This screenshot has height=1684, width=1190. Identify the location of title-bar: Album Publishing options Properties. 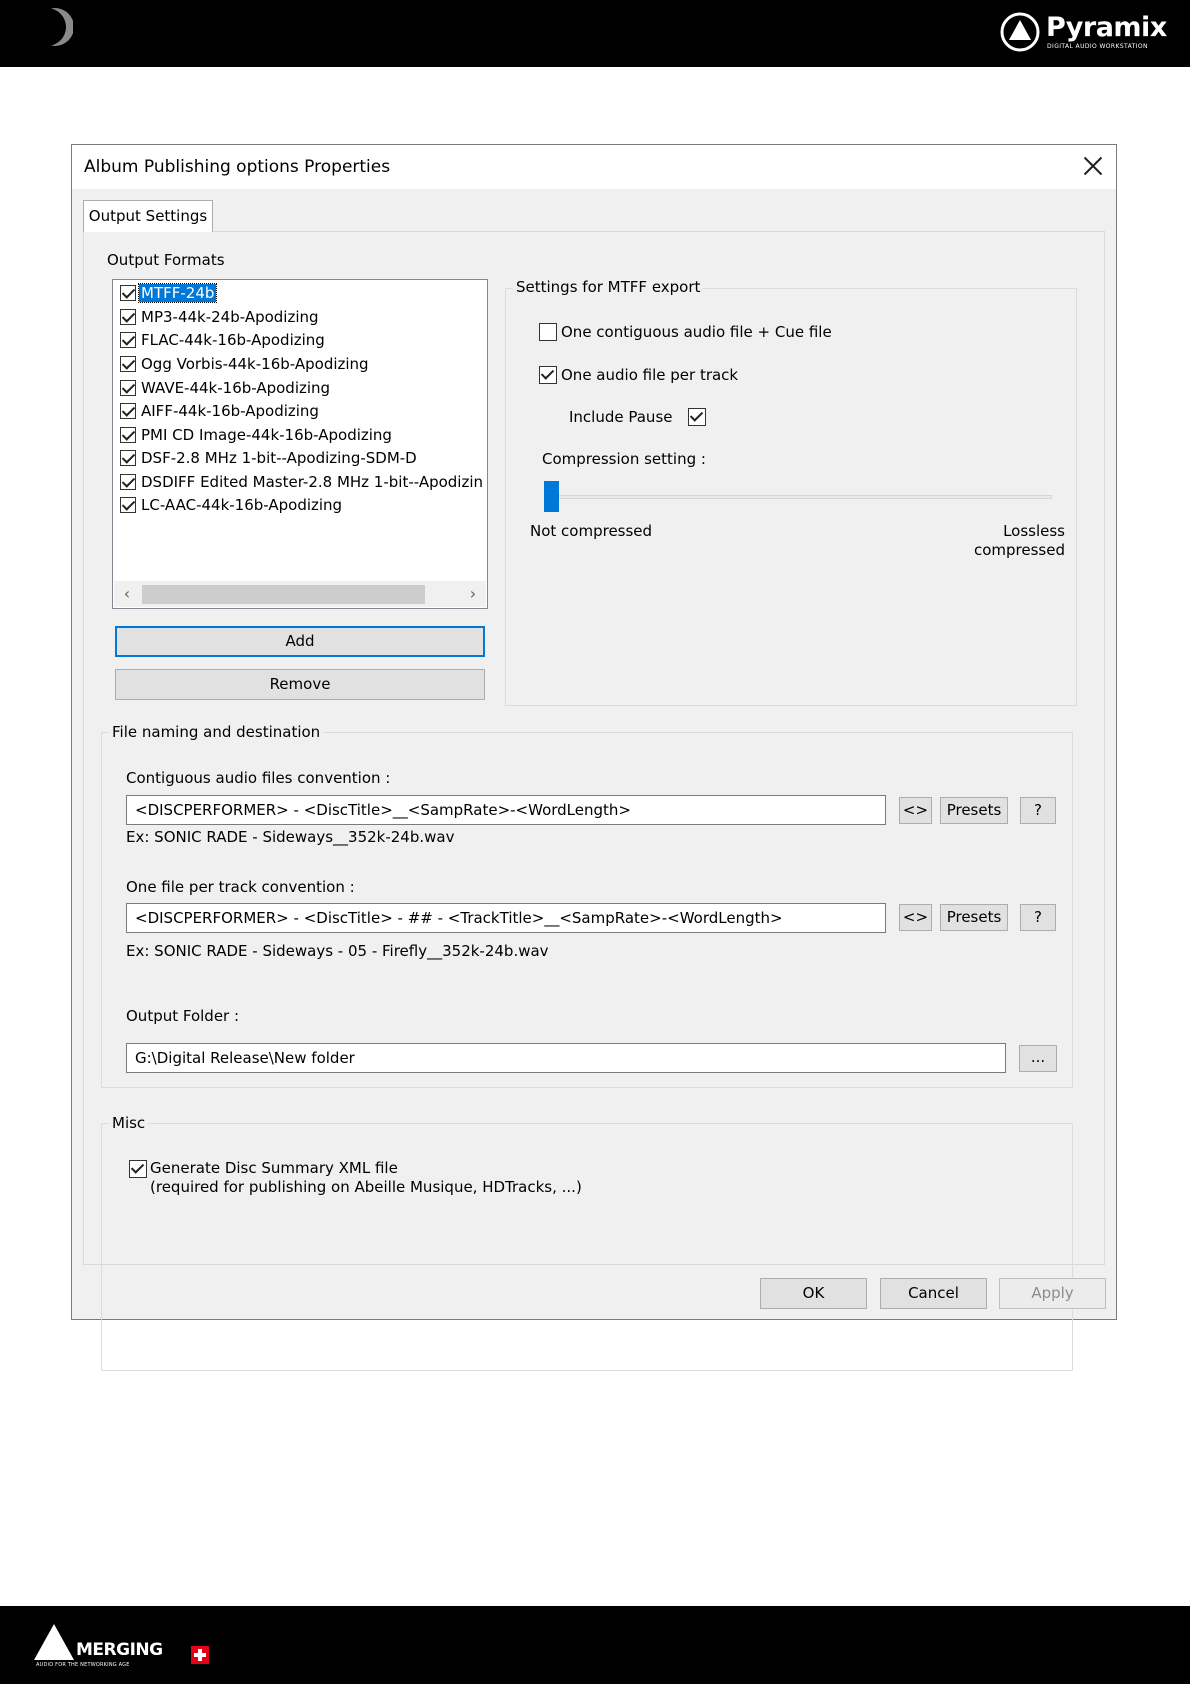
(594, 167).